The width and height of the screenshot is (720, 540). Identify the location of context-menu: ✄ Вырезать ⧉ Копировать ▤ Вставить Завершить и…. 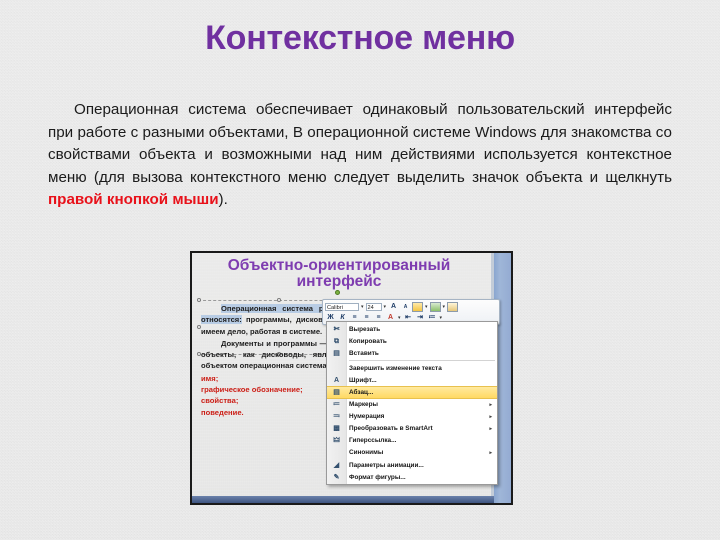
(412, 403).